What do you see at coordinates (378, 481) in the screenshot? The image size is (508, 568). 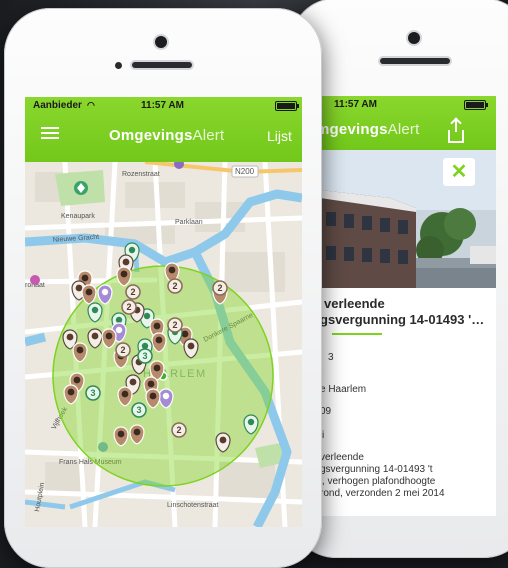 I see `detail-line: ', verhogen plafondhoogte` at bounding box center [378, 481].